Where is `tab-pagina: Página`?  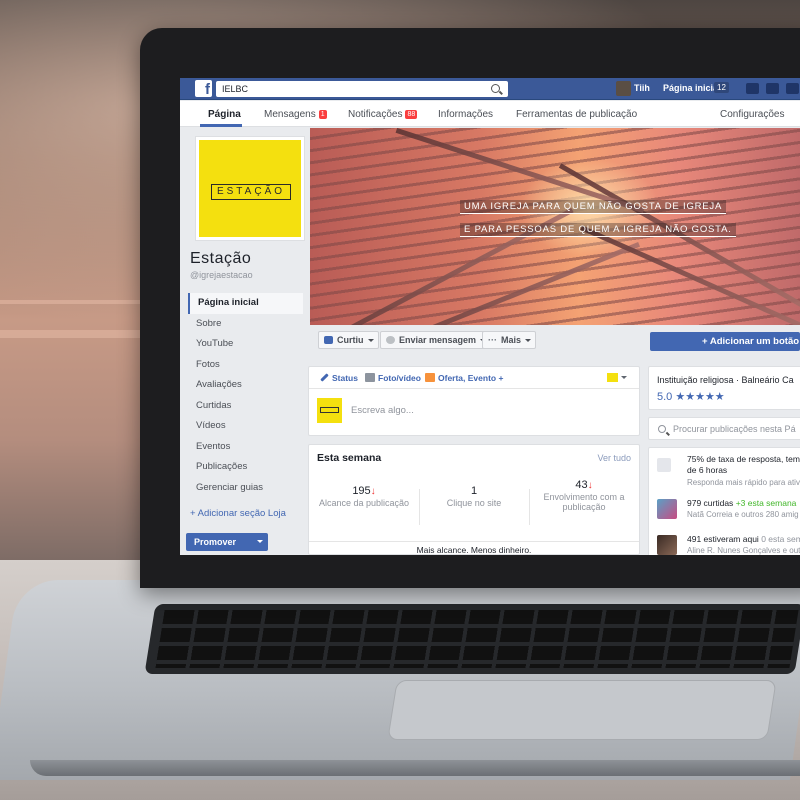 tab-pagina: Página is located at coordinates (224, 114).